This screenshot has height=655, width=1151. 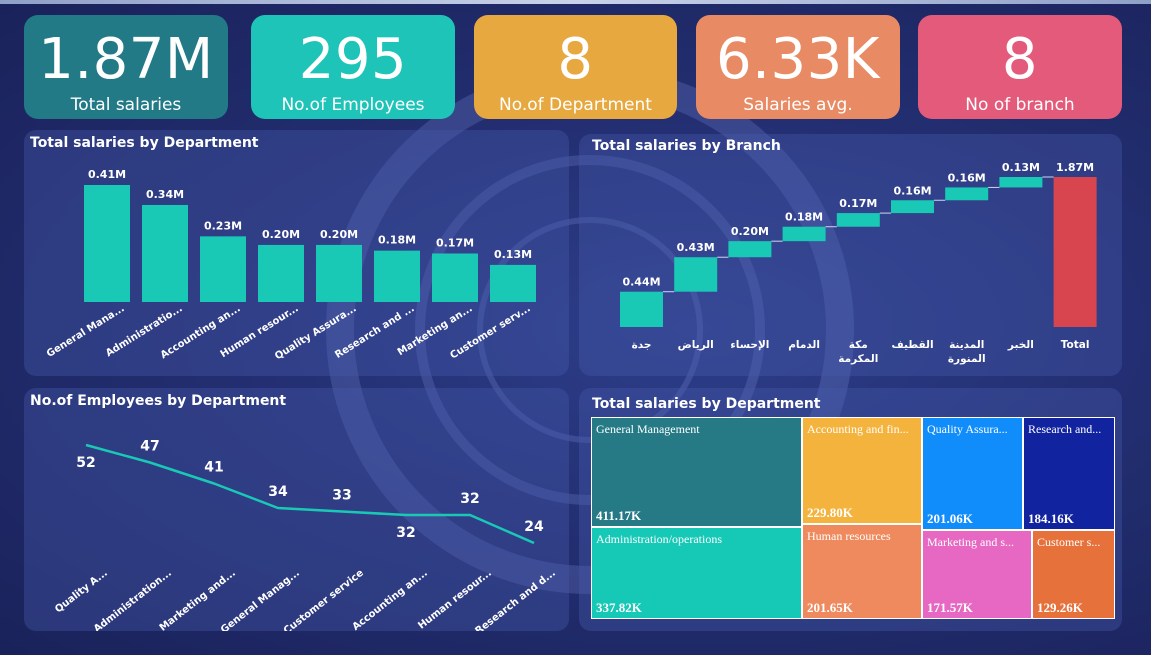 I want to click on data-label: 47, so click(x=149, y=447).